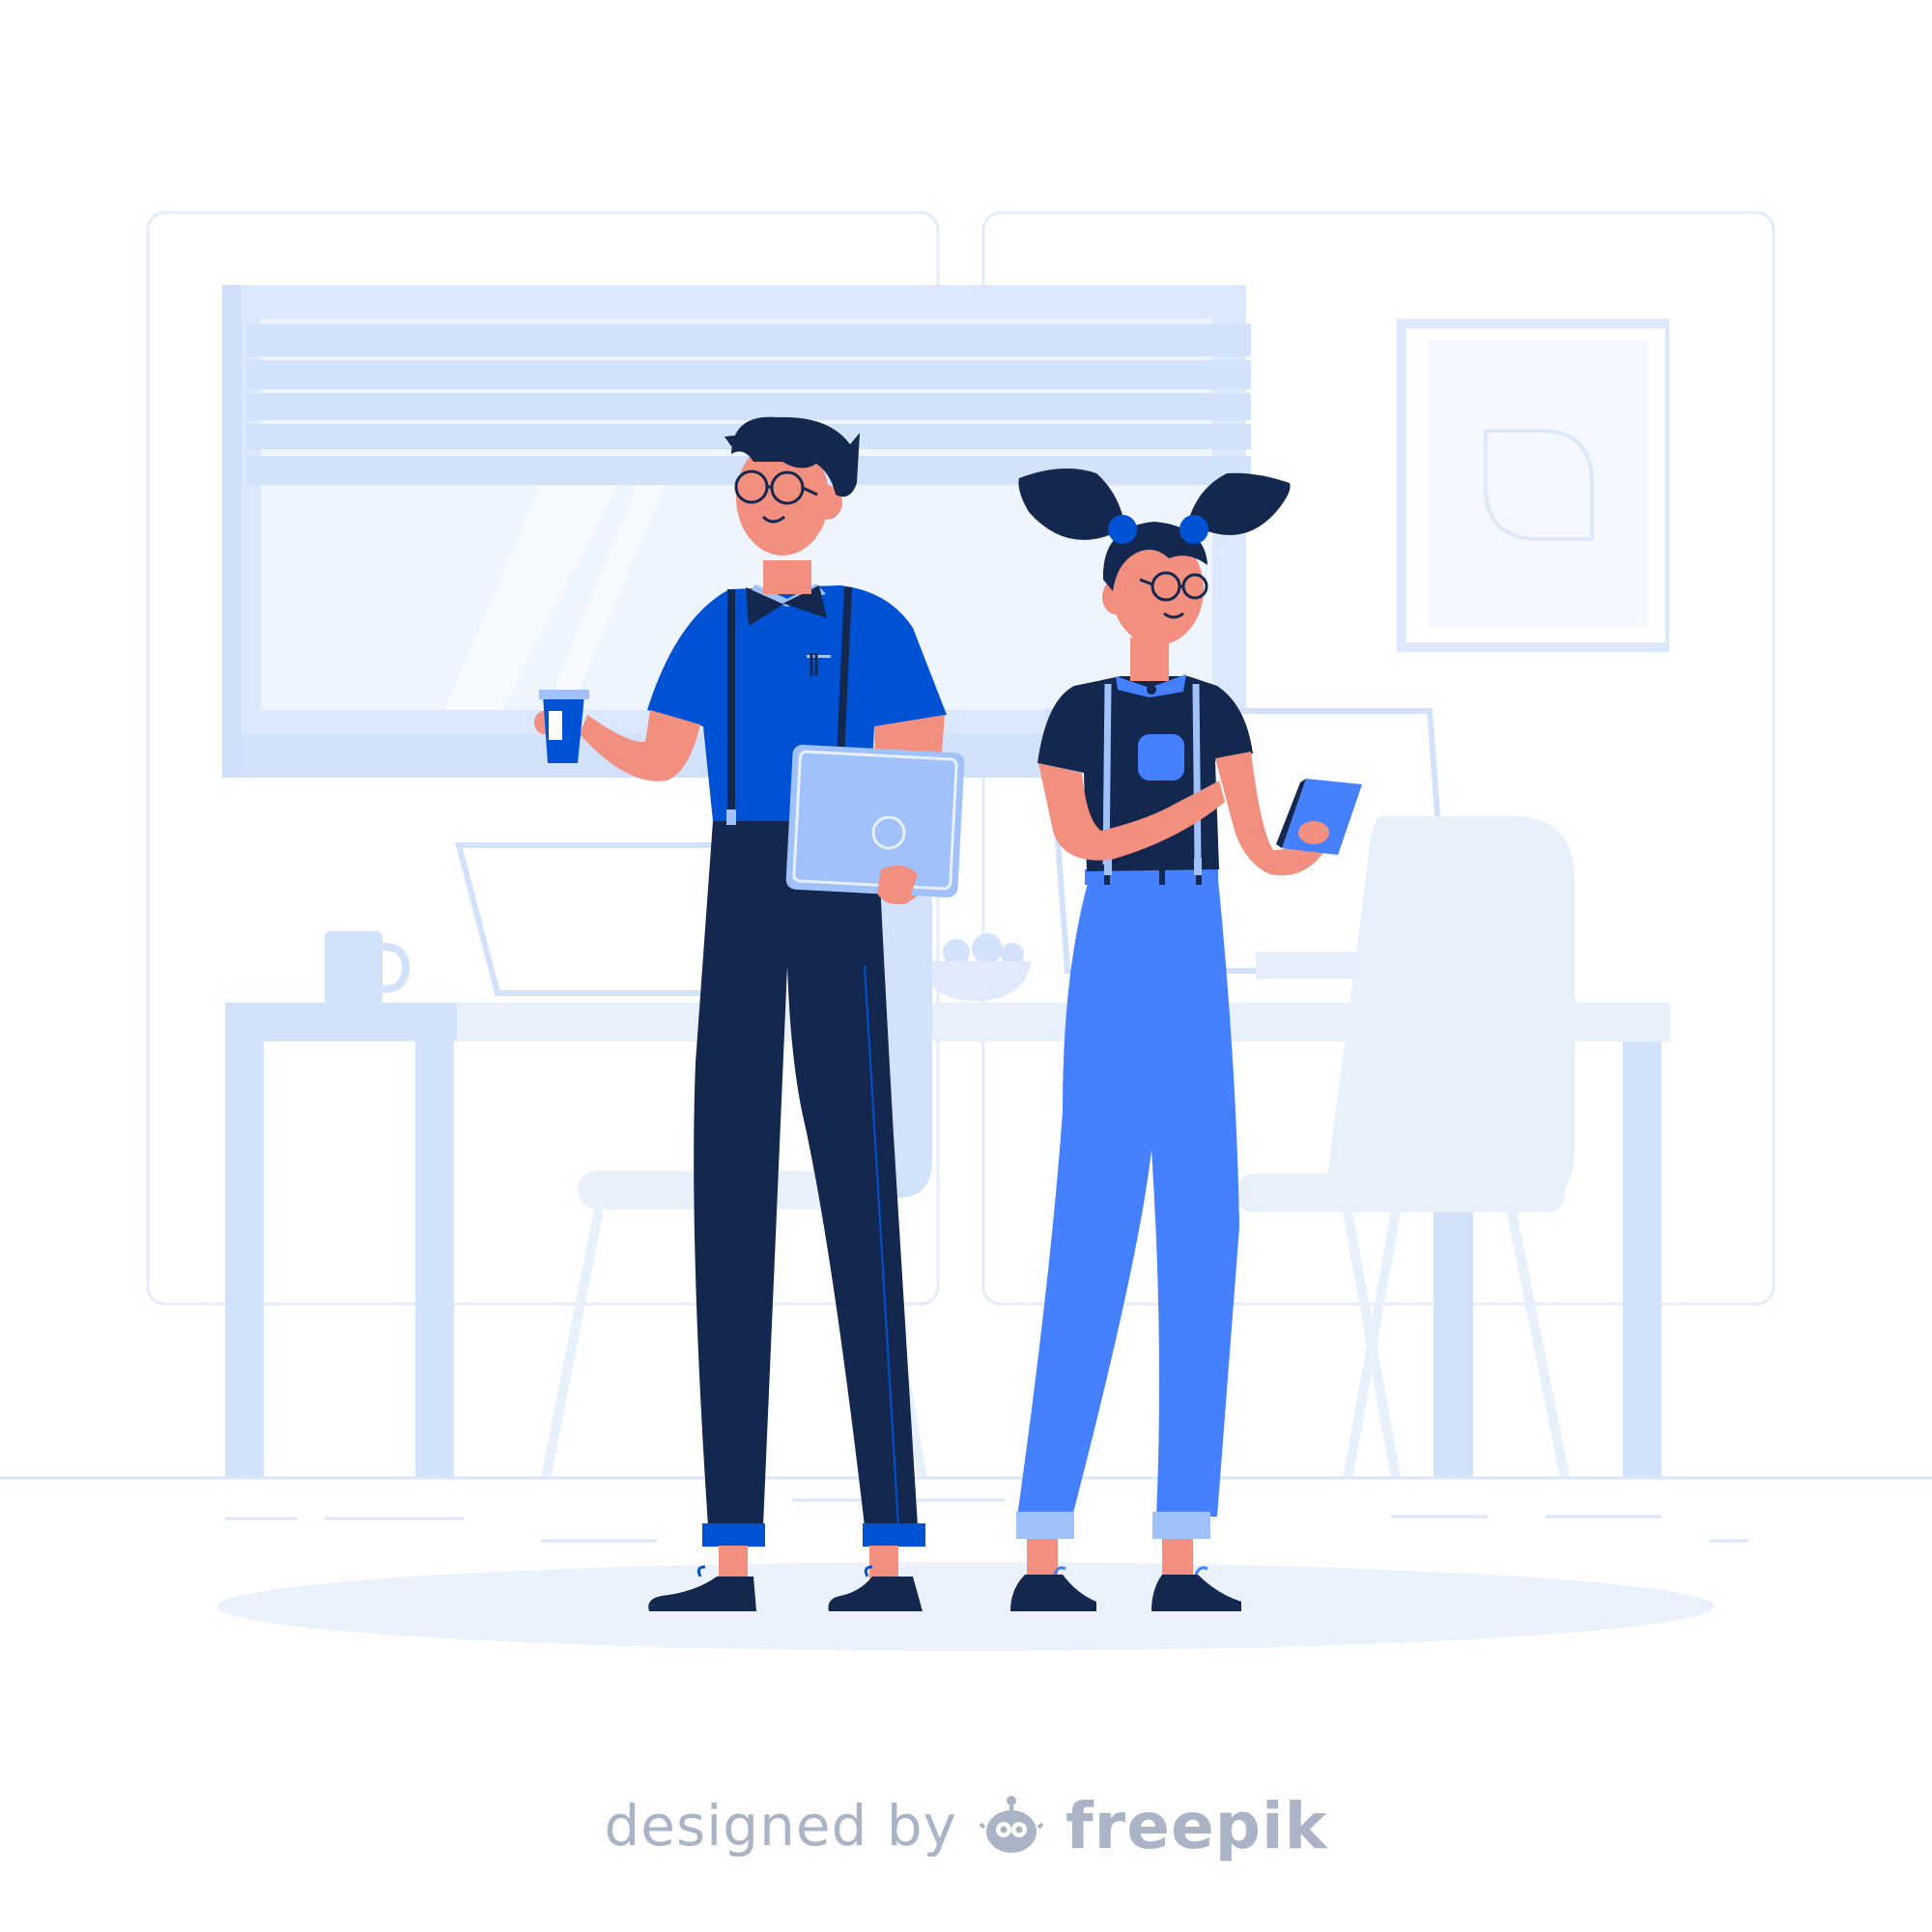 The image size is (1932, 1932). Describe the element at coordinates (1533, 485) in the screenshot. I see `wall-picture-frame` at that location.